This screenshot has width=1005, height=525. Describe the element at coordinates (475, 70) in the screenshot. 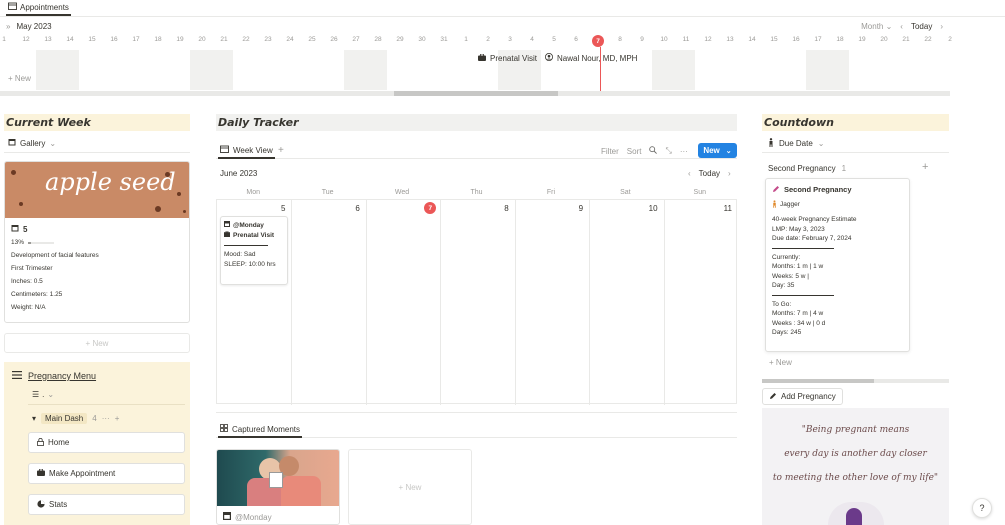

I see `timeline-body` at that location.